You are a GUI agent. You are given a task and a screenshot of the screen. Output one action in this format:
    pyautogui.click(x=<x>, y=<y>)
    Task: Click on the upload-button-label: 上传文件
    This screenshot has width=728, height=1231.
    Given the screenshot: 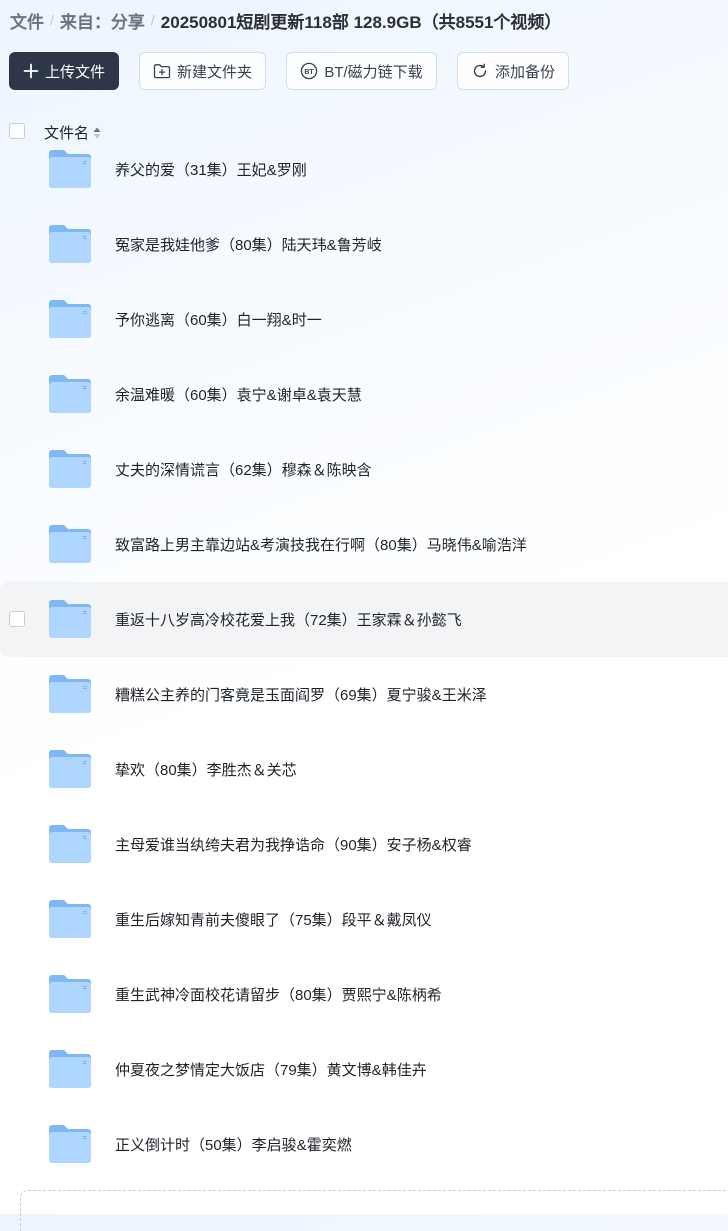 What is the action you would take?
    pyautogui.click(x=74, y=72)
    